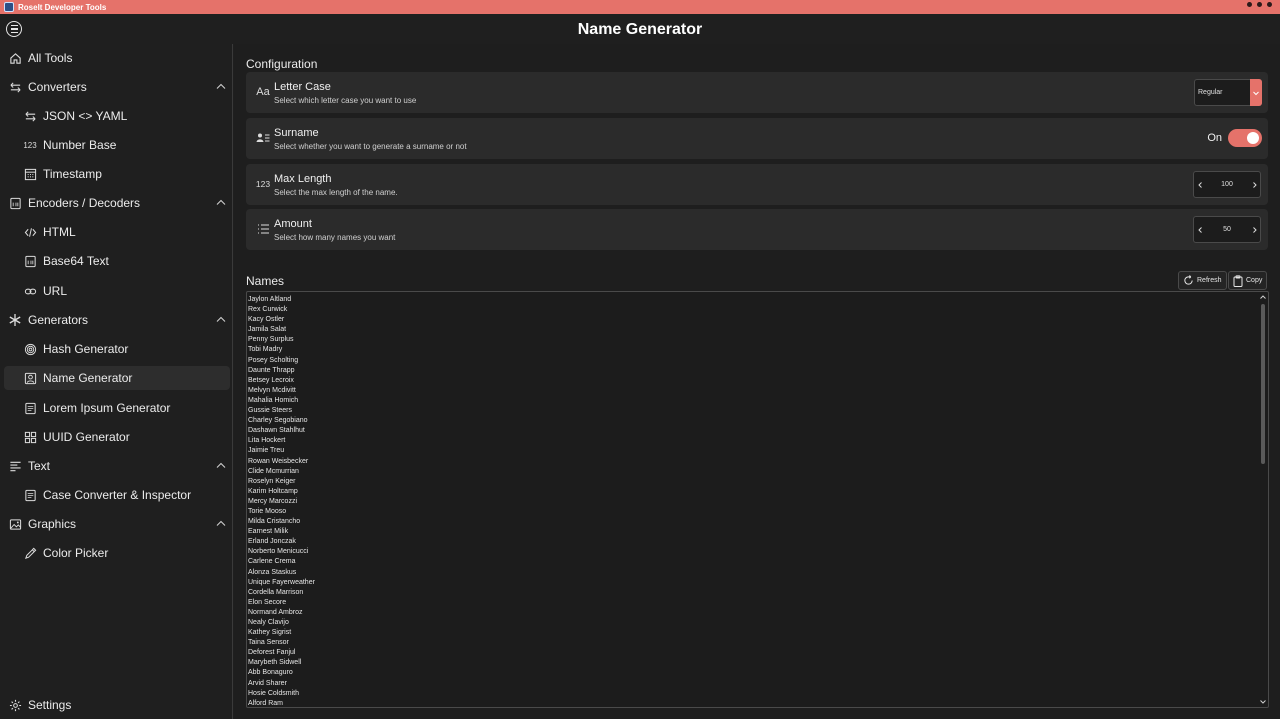 The image size is (1280, 719). Describe the element at coordinates (107, 408) in the screenshot. I see `sidebar-item-label: Lorem Ipsum Generator` at that location.